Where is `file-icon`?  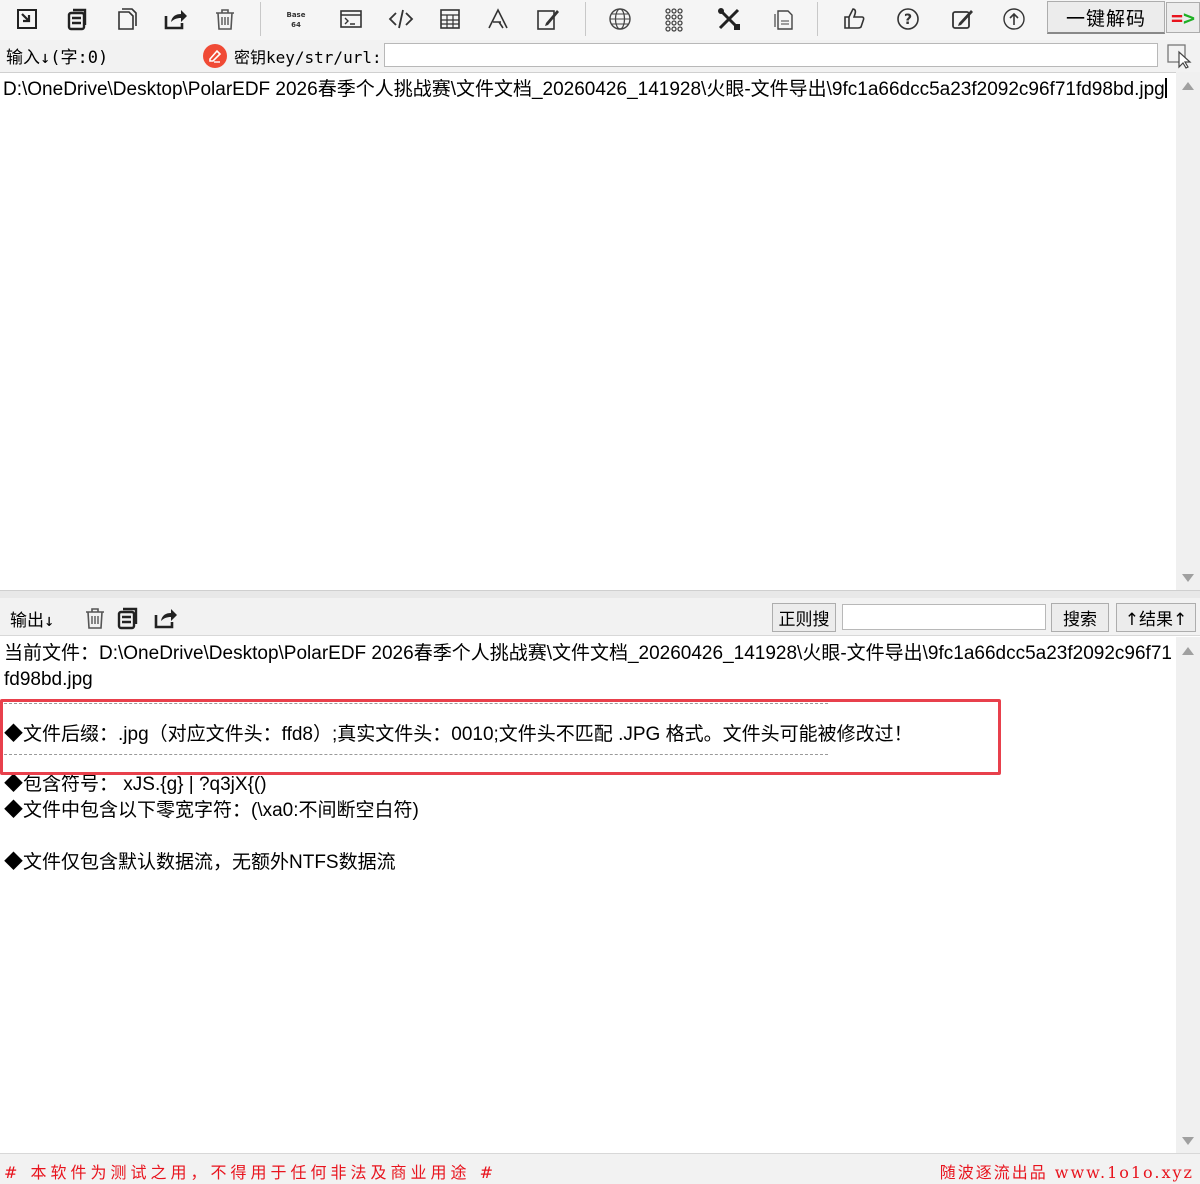
file-icon is located at coordinates (783, 19).